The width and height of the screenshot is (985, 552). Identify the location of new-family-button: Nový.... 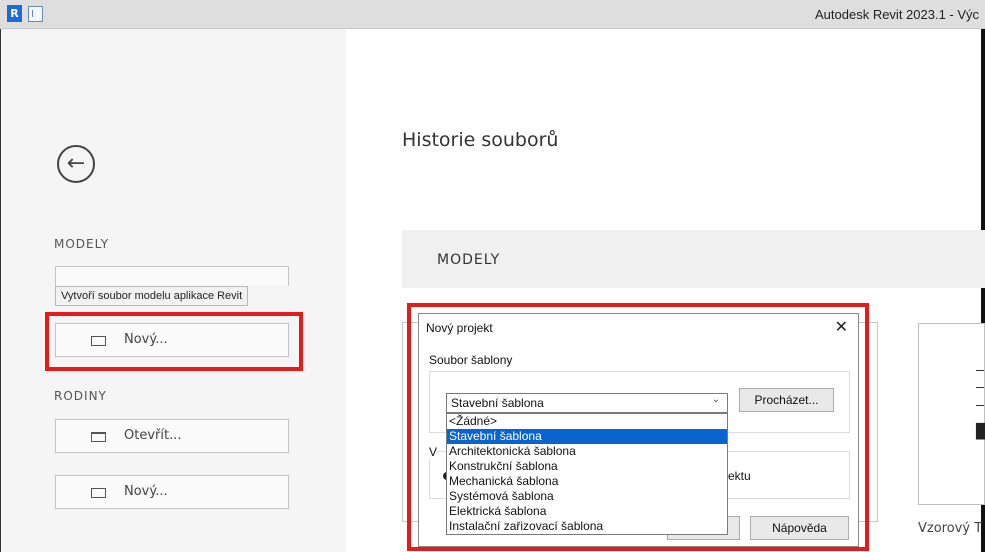
(172, 492).